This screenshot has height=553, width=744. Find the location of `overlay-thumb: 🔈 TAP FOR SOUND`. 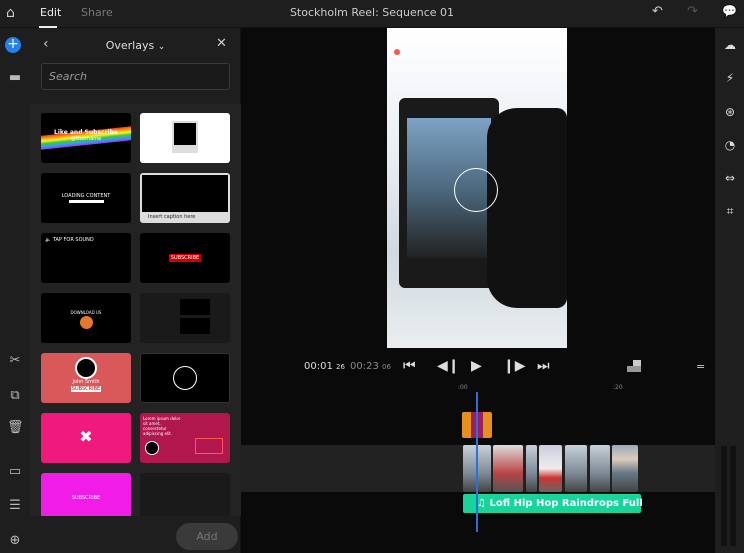

overlay-thumb: 🔈 TAP FOR SOUND is located at coordinates (86, 258).